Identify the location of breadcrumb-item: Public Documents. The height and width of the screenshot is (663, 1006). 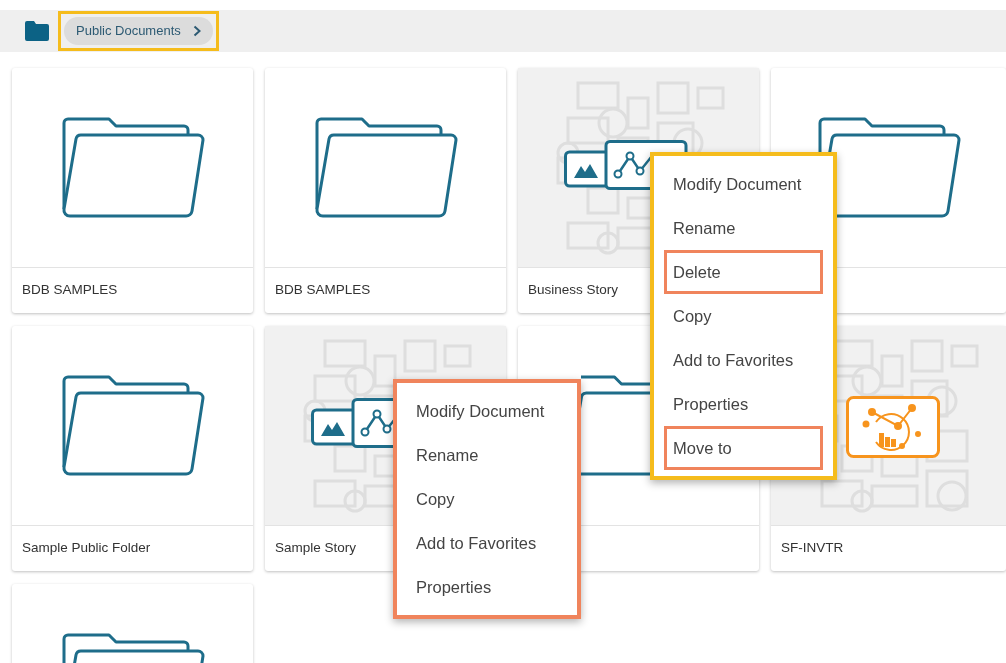
(138, 31).